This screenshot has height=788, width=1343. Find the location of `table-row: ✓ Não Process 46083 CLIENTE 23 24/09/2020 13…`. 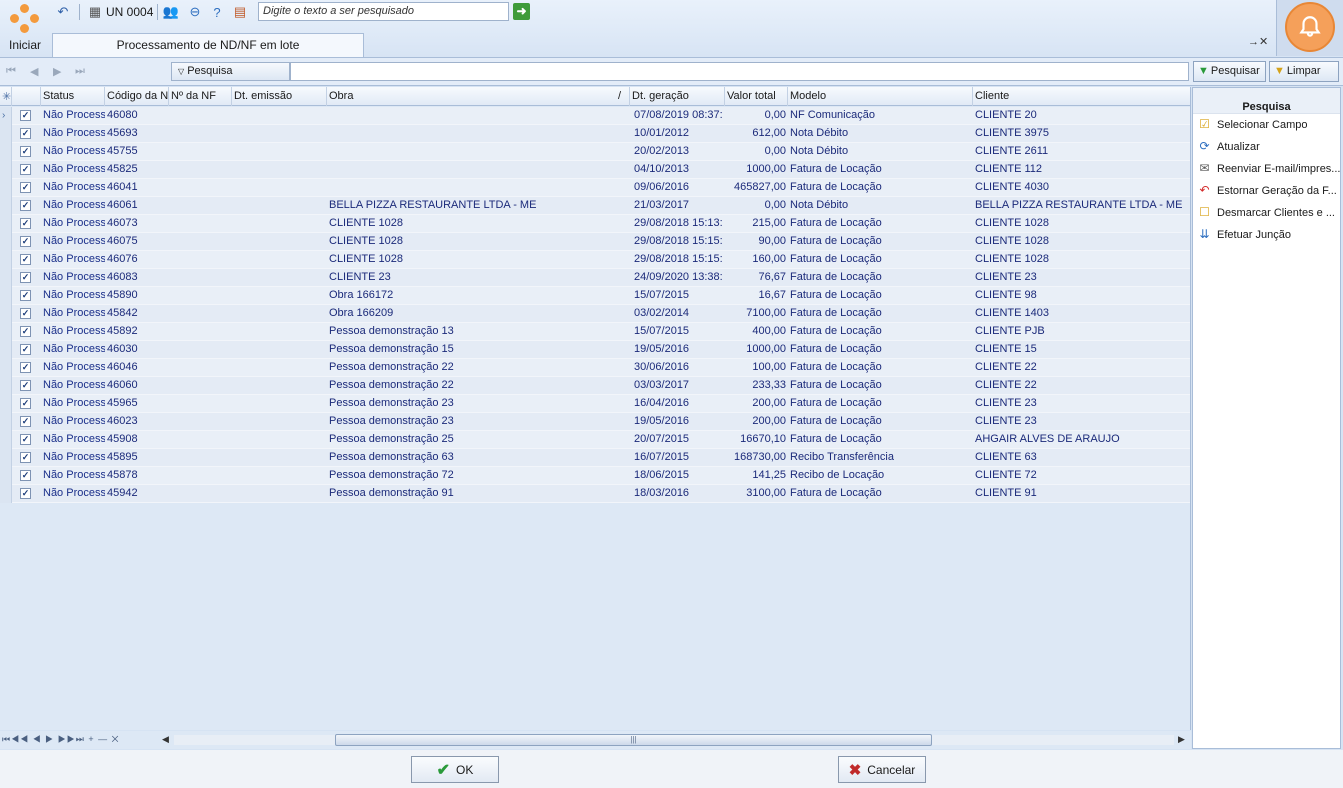

table-row: ✓ Não Process 46083 CLIENTE 23 24/09/2020 13… is located at coordinates (595, 278).